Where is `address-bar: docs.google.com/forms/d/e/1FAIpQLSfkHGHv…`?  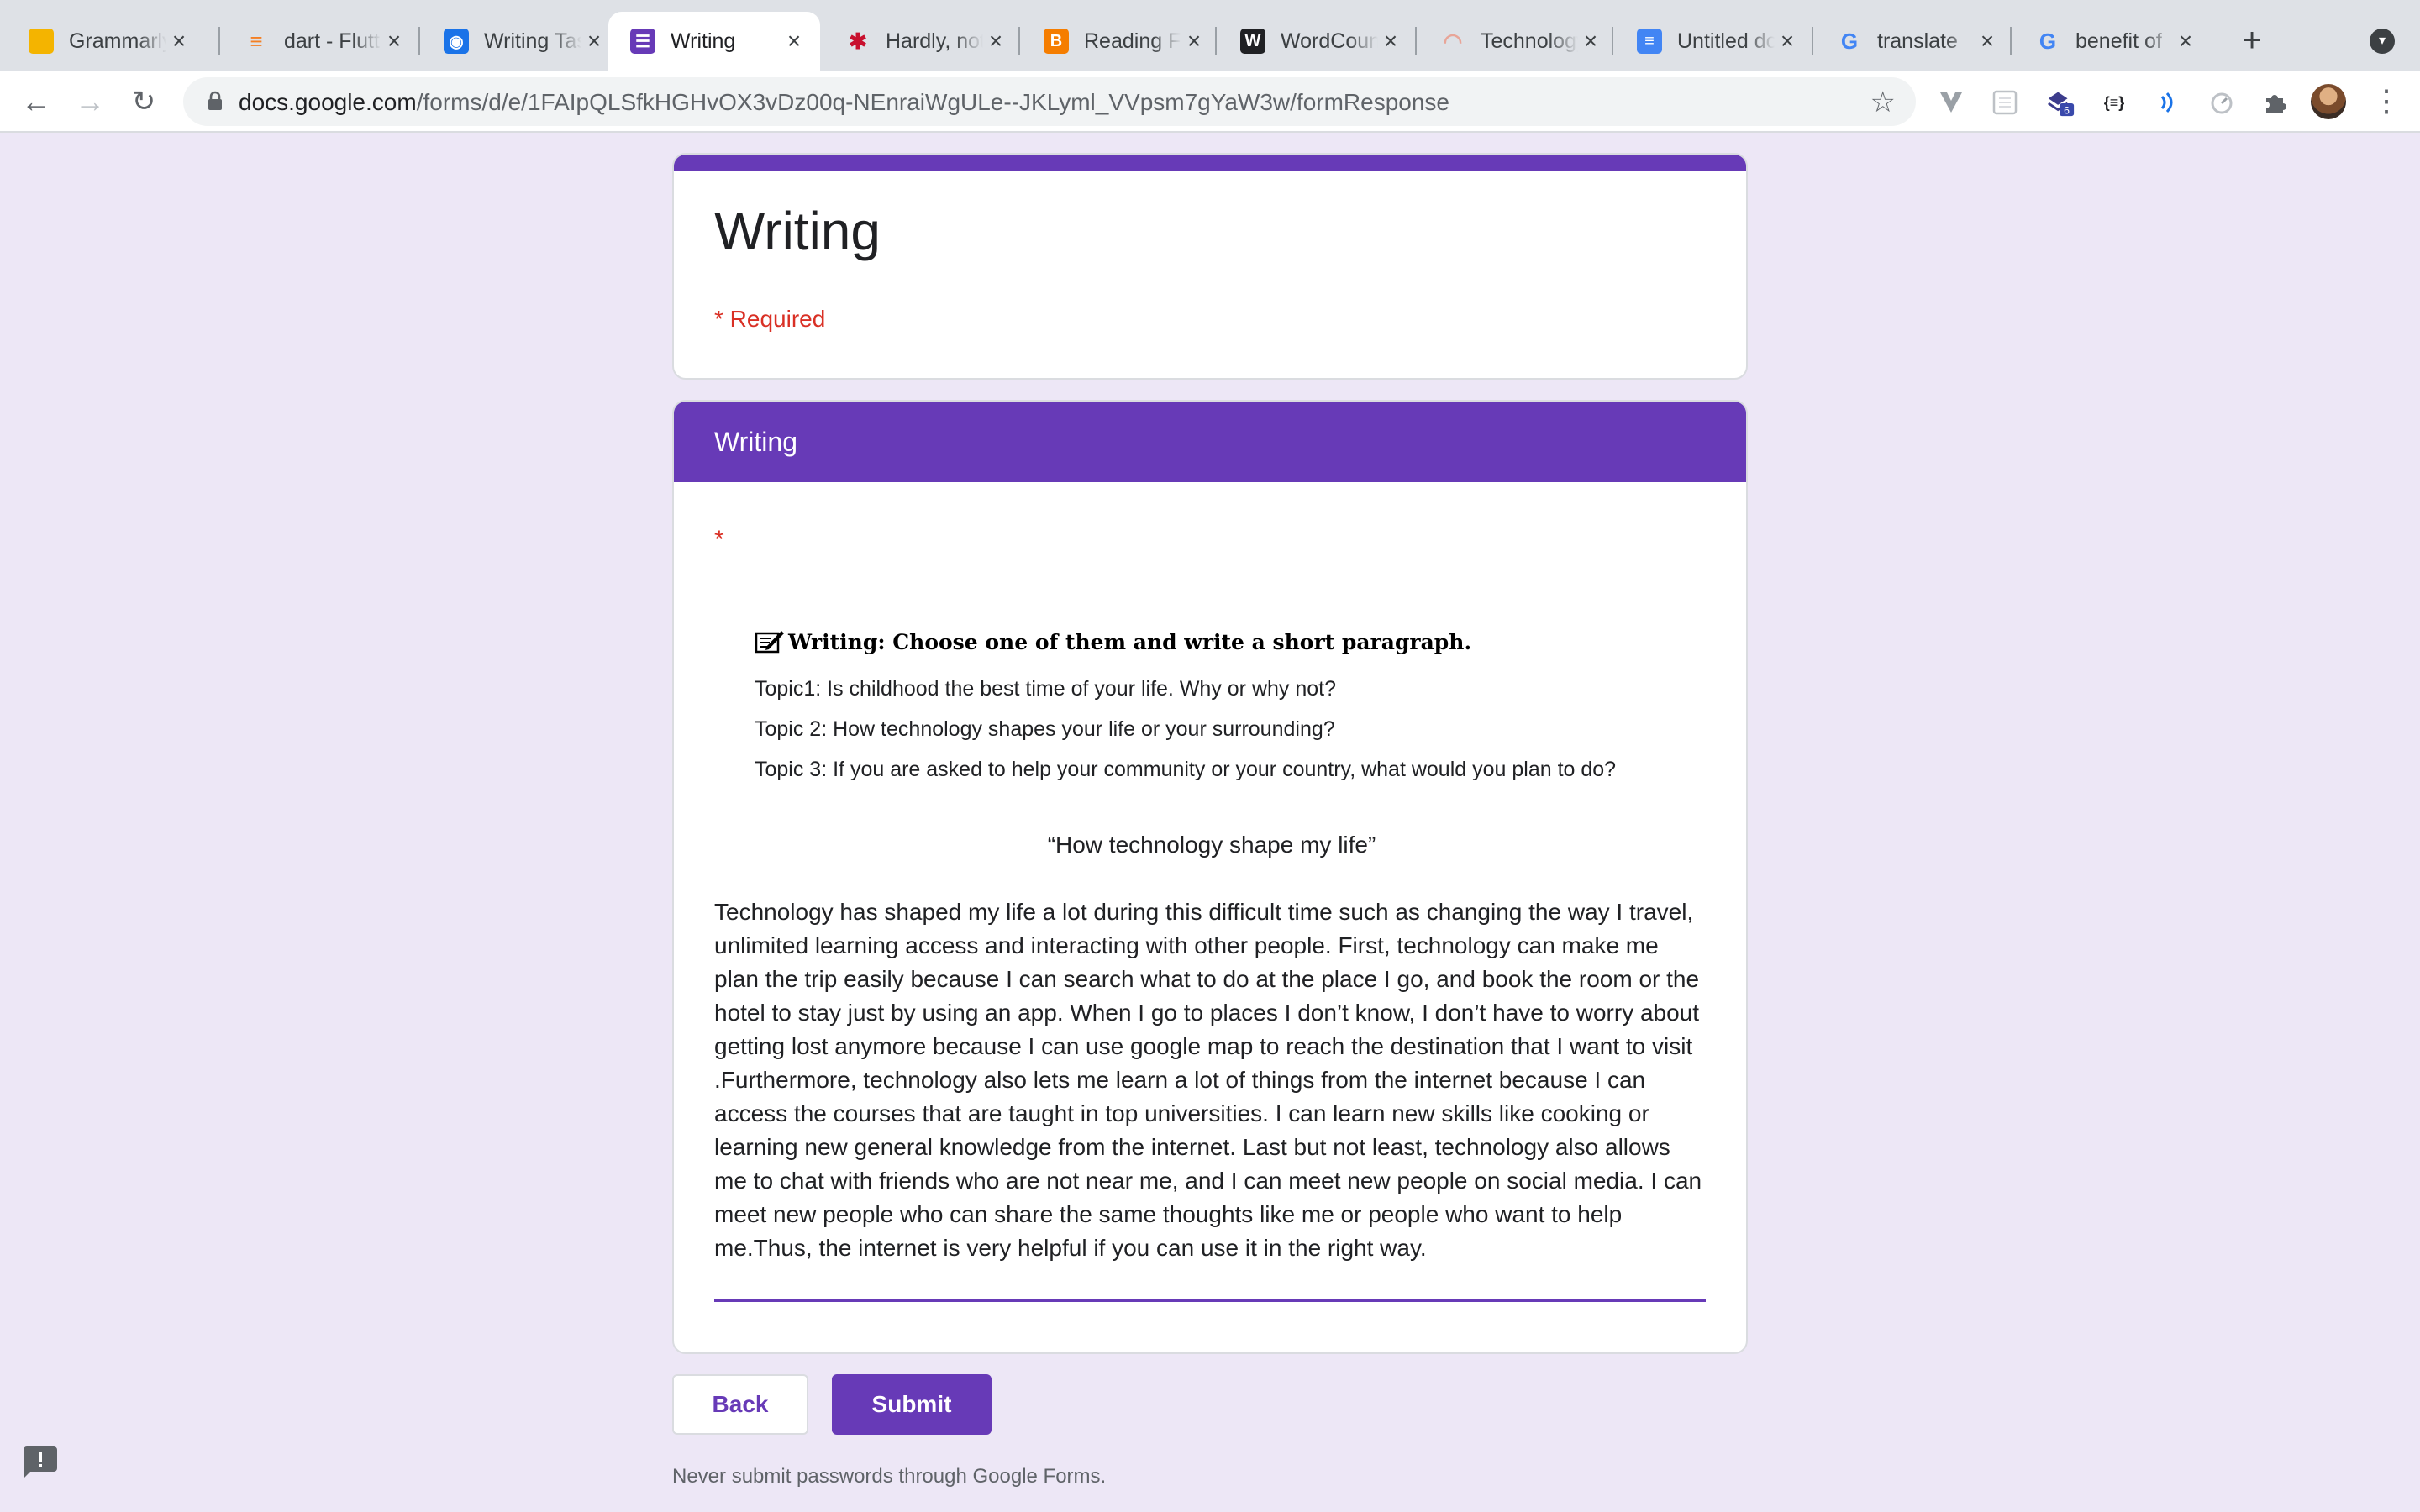
address-bar: docs.google.com/forms/d/e/1FAIpQLSfkHGHv… is located at coordinates (1049, 101).